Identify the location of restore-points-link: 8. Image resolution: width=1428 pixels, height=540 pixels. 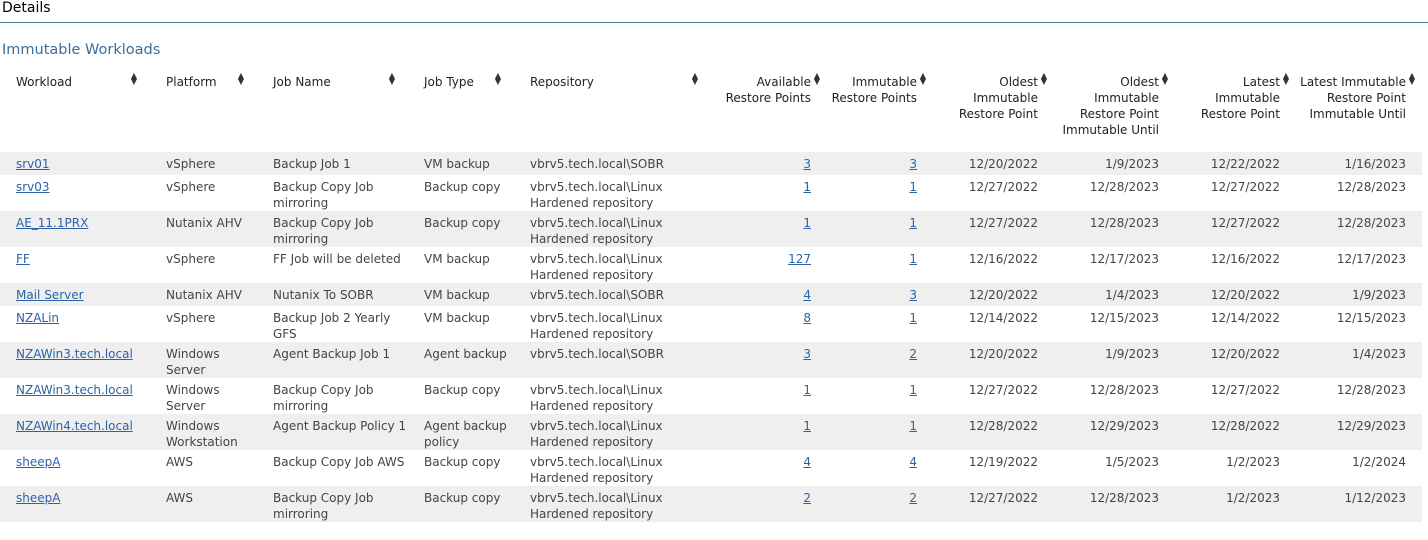
(807, 318).